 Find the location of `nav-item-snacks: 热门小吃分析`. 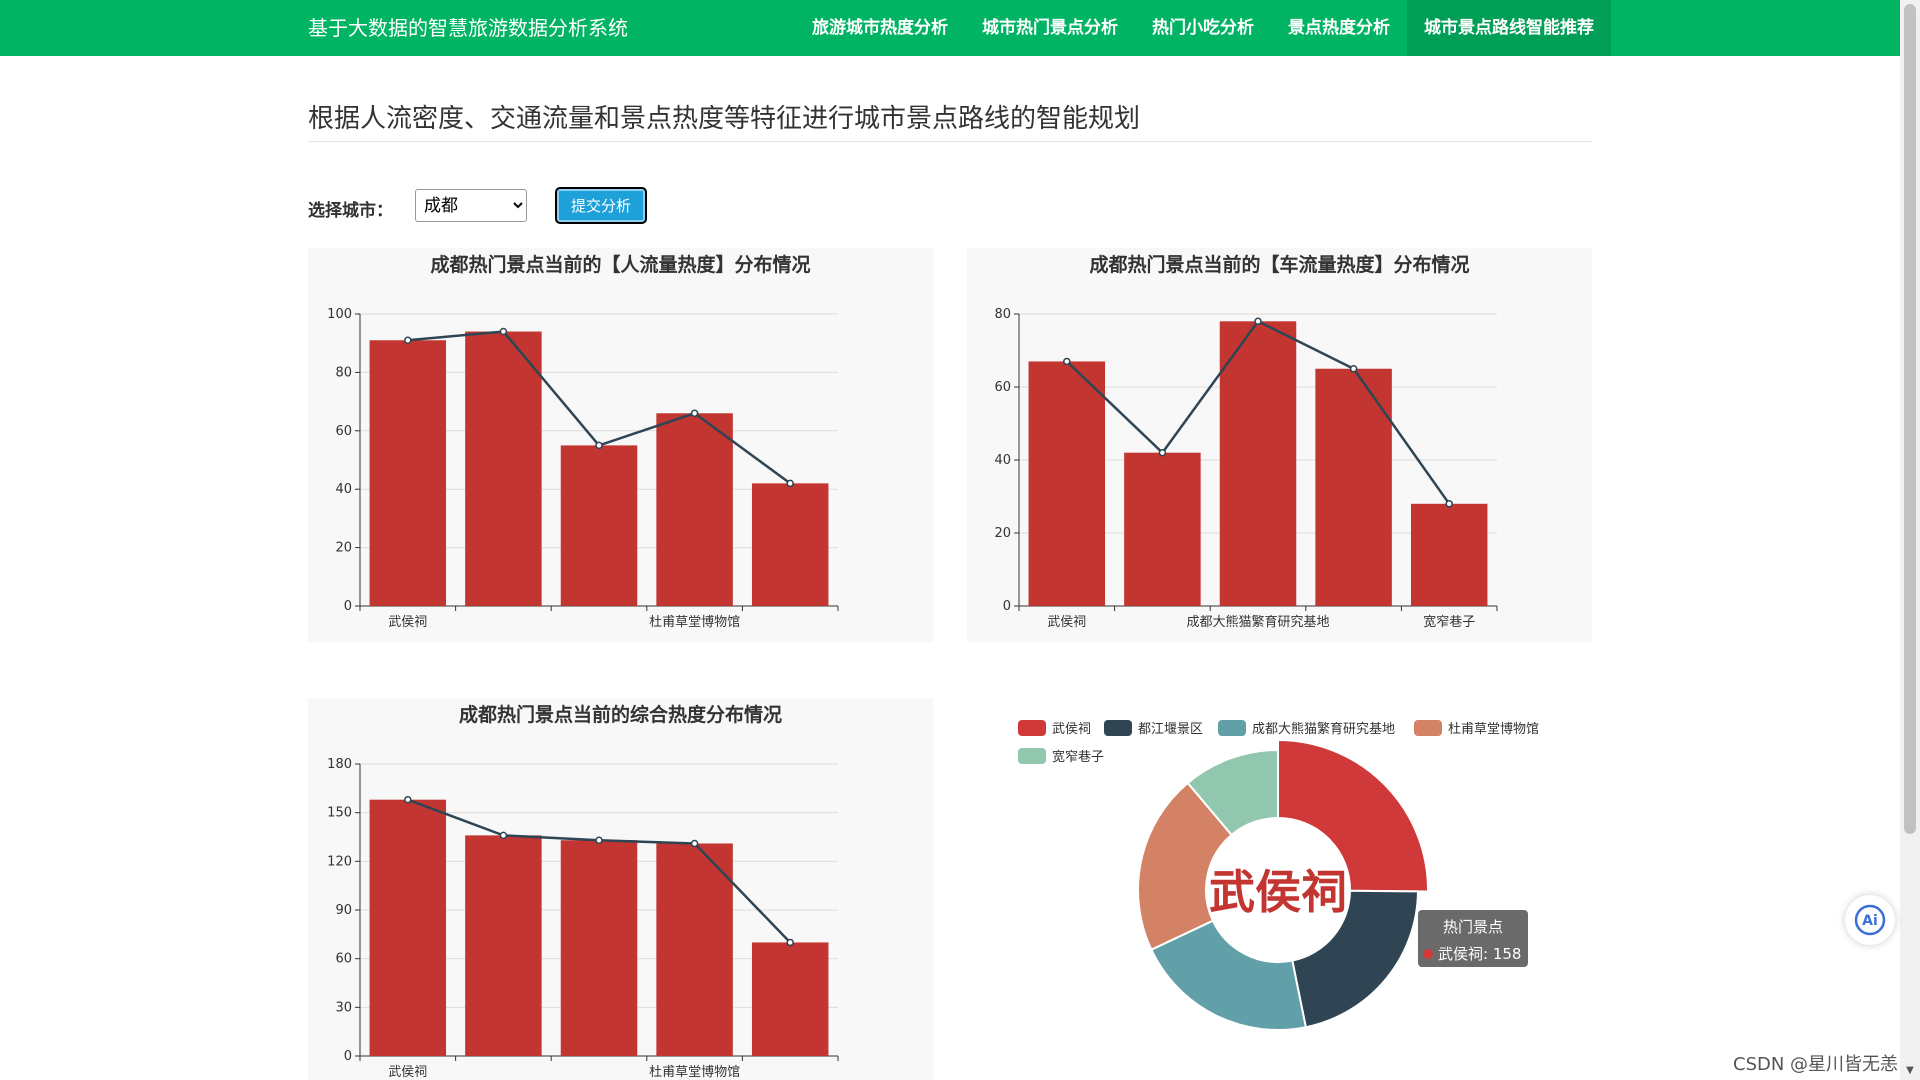

nav-item-snacks: 热门小吃分析 is located at coordinates (1203, 28).